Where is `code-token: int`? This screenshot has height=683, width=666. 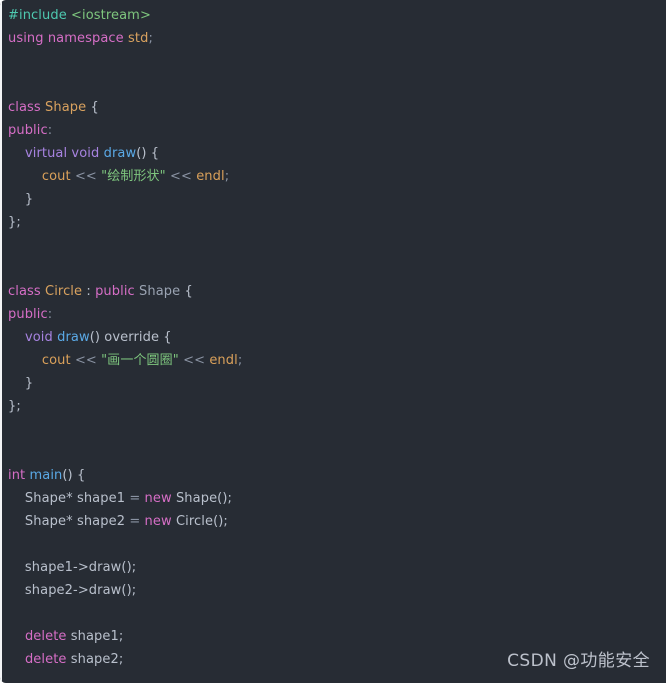
code-token: int is located at coordinates (17, 475).